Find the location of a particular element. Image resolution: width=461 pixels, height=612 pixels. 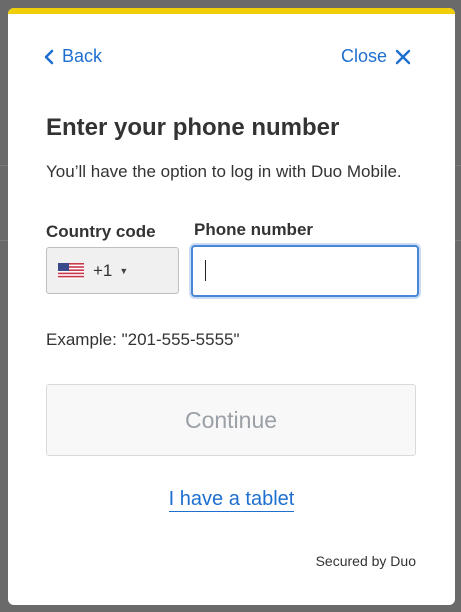

close-label: Close is located at coordinates (363, 56).